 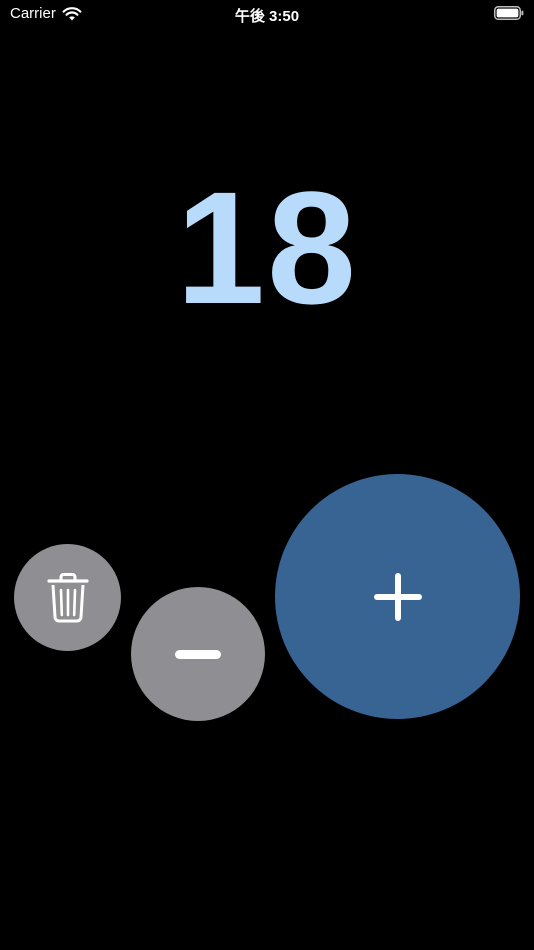 I want to click on status-bar: Carrier 午後 3:50, so click(x=267, y=14).